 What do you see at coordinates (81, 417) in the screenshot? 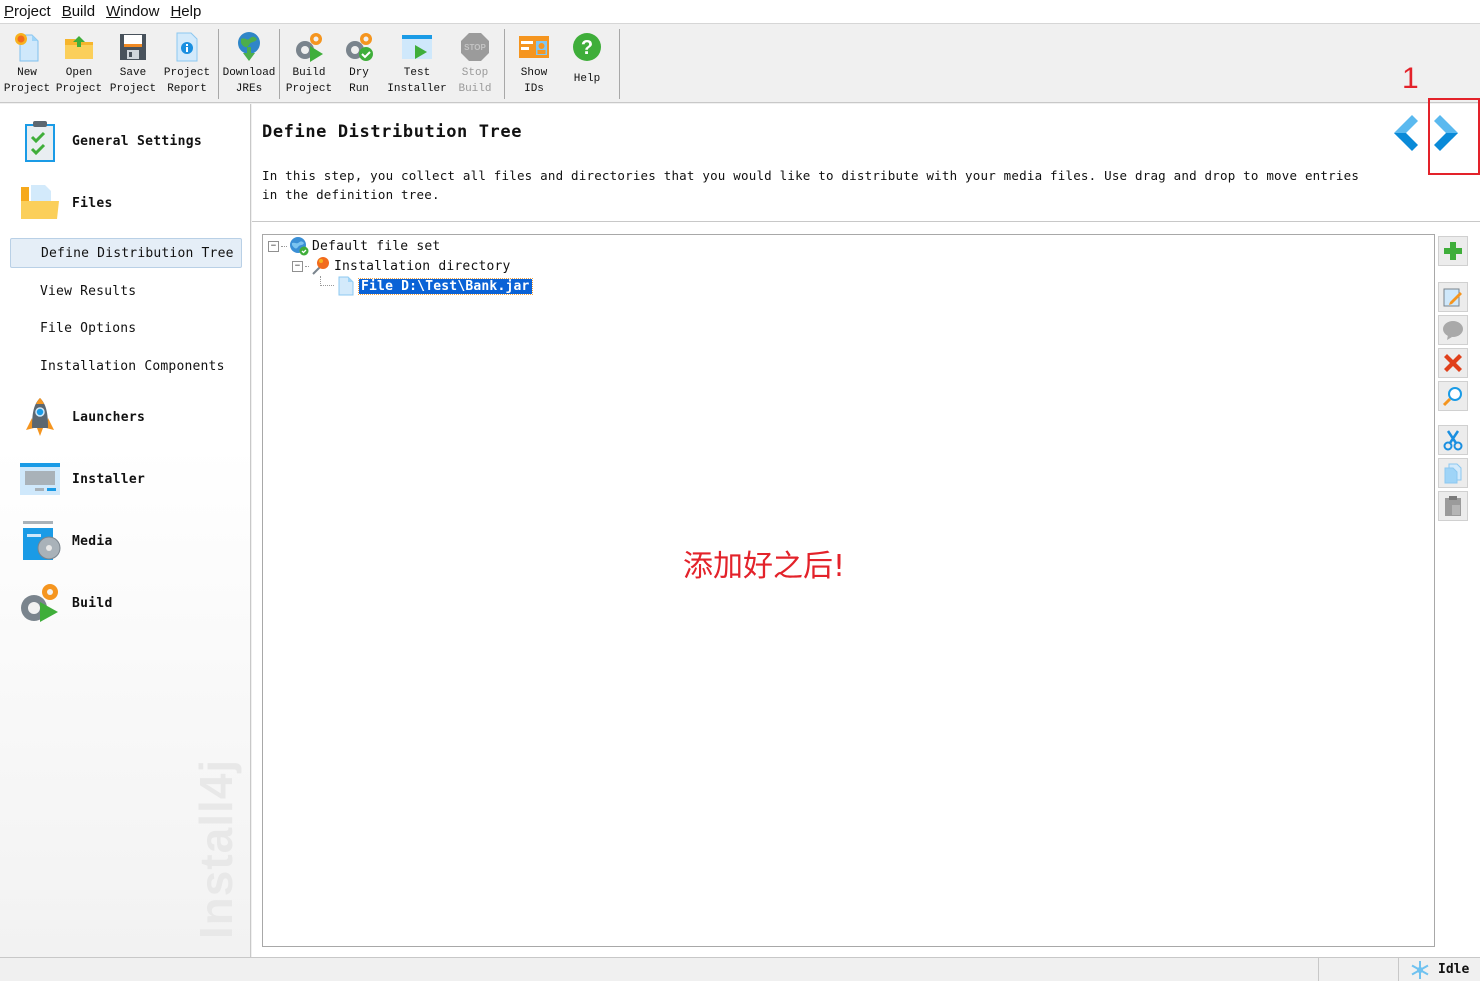
I see `sidebar-item-launchers: Launchers` at bounding box center [81, 417].